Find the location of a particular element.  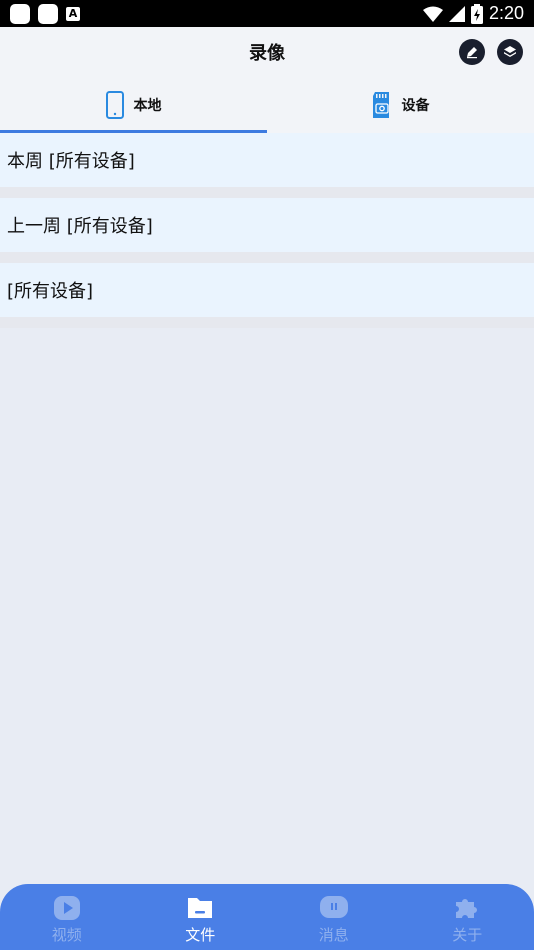

tab-local-label: 本地 is located at coordinates (147, 106).